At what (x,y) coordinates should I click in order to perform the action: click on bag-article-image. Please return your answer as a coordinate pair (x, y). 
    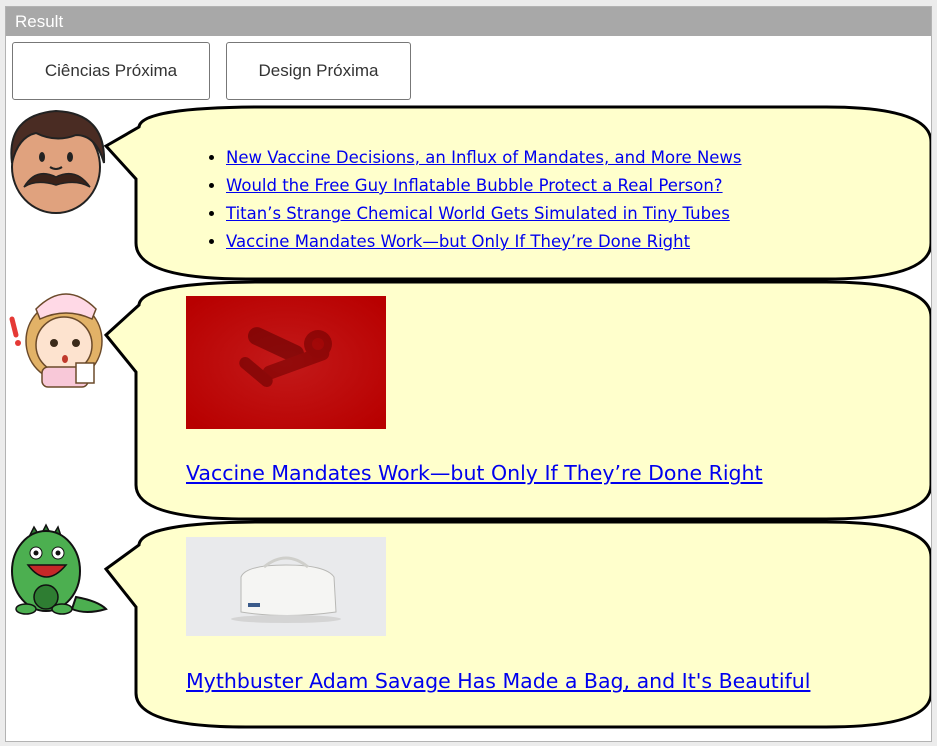
    Looking at the image, I should click on (286, 586).